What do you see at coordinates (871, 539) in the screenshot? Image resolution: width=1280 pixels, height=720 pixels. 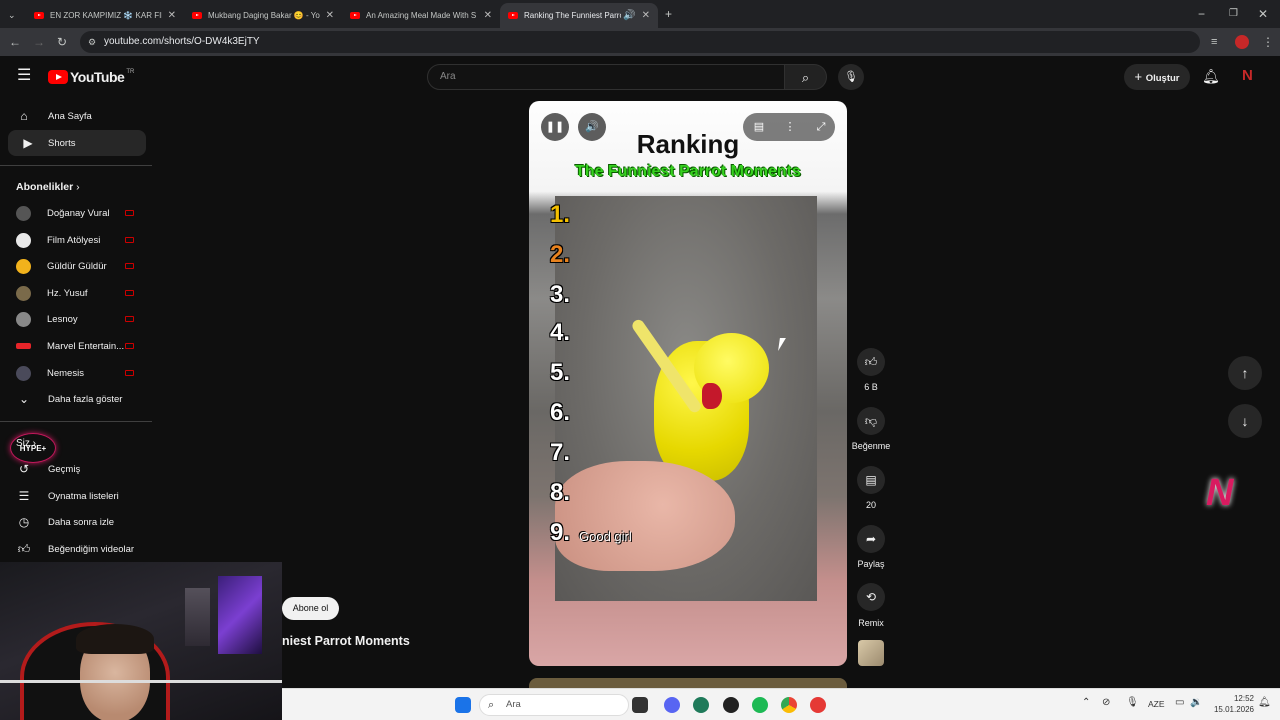 I see `share-button: ➦` at bounding box center [871, 539].